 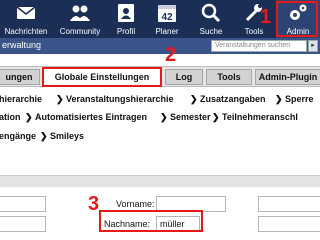 I want to click on sub-header: erwaltung Veranstaltungen suchen ▸, so click(x=160, y=46).